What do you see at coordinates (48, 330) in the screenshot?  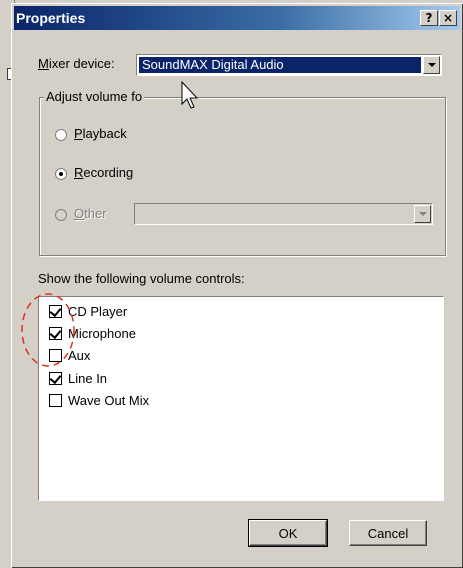 I see `annotation-circle` at bounding box center [48, 330].